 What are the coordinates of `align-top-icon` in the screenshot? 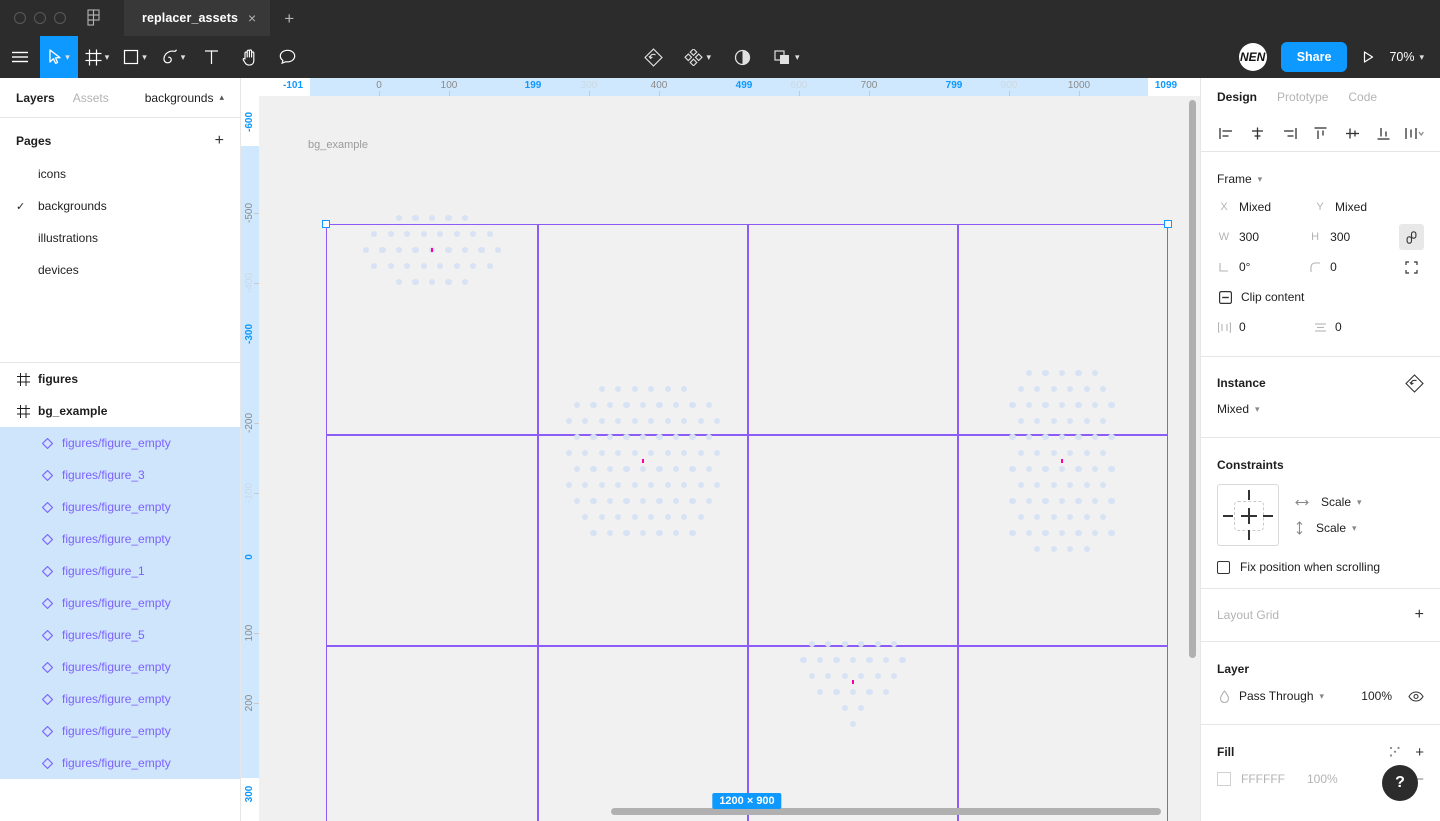 It's located at (1321, 134).